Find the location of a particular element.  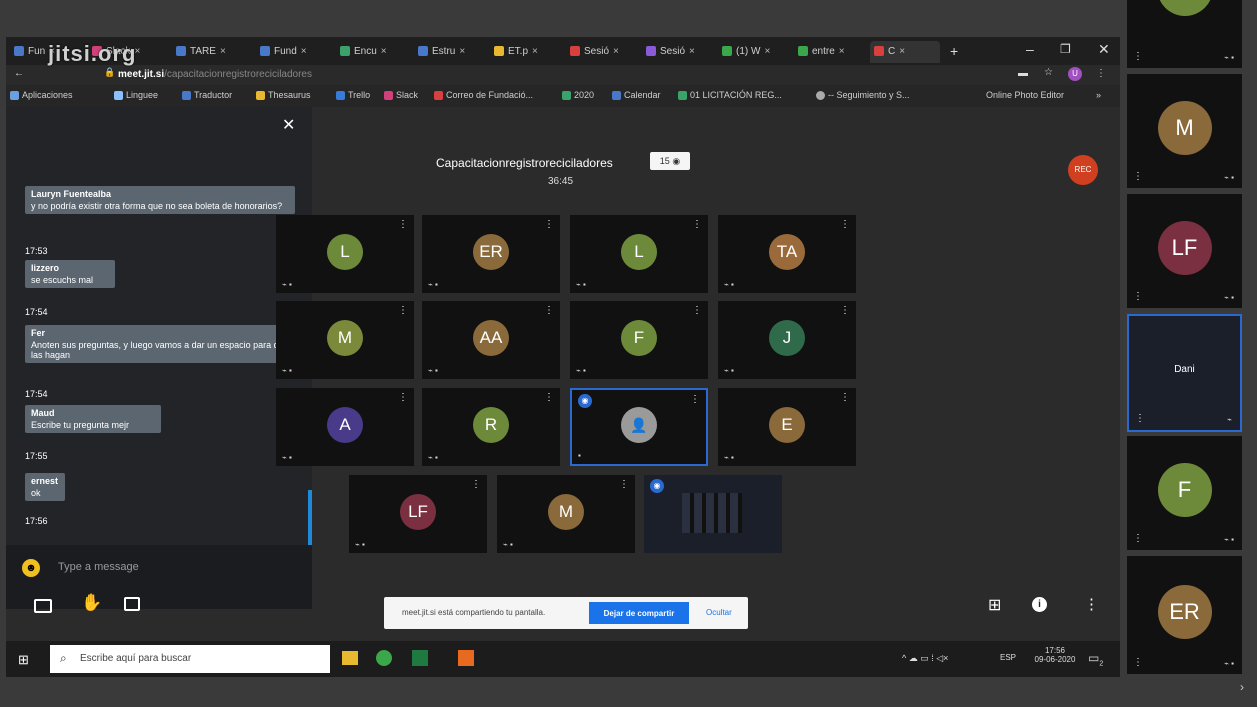

participant-tile: ER ⋮ ⌁ ▪ is located at coordinates (491, 254).